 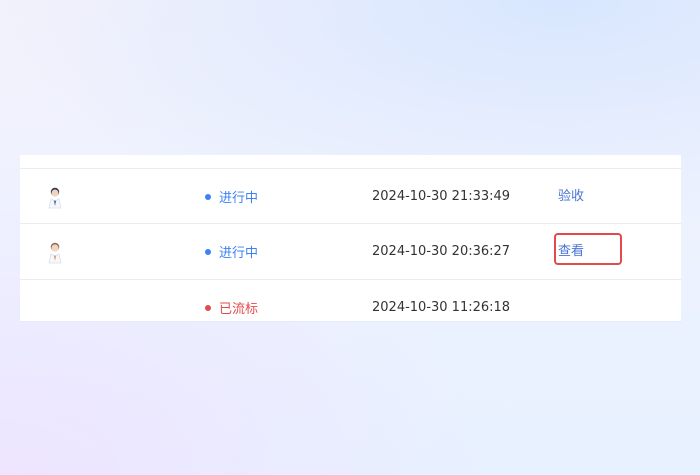 I want to click on status-label: 已流标, so click(x=239, y=309).